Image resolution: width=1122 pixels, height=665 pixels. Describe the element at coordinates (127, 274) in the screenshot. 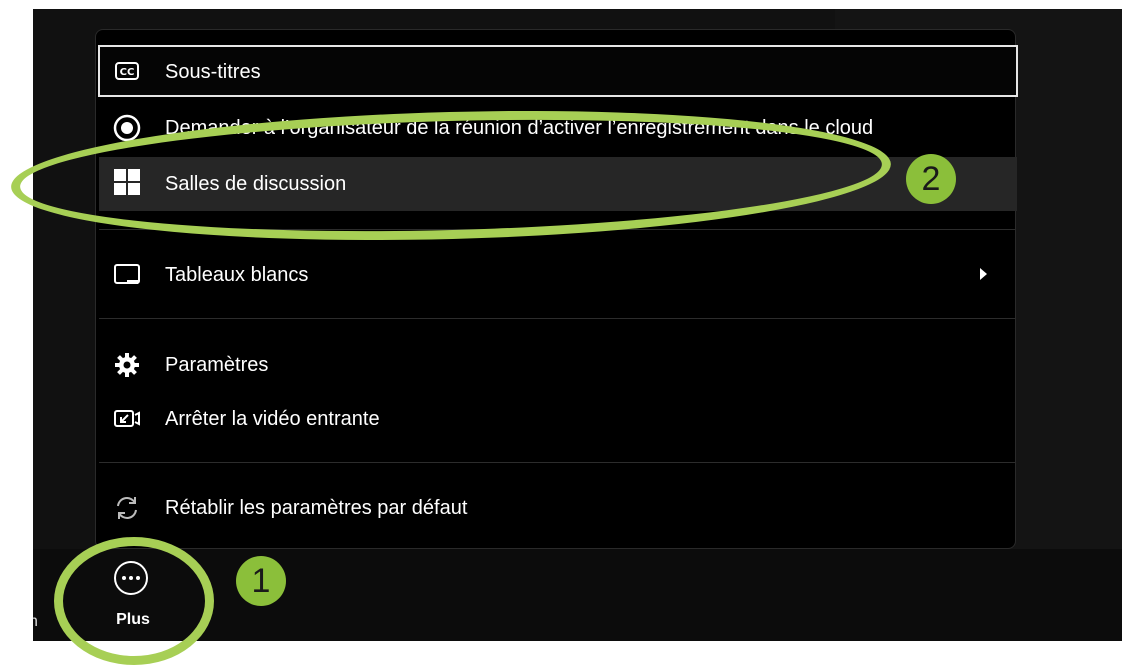

I see `whiteboard-icon` at that location.